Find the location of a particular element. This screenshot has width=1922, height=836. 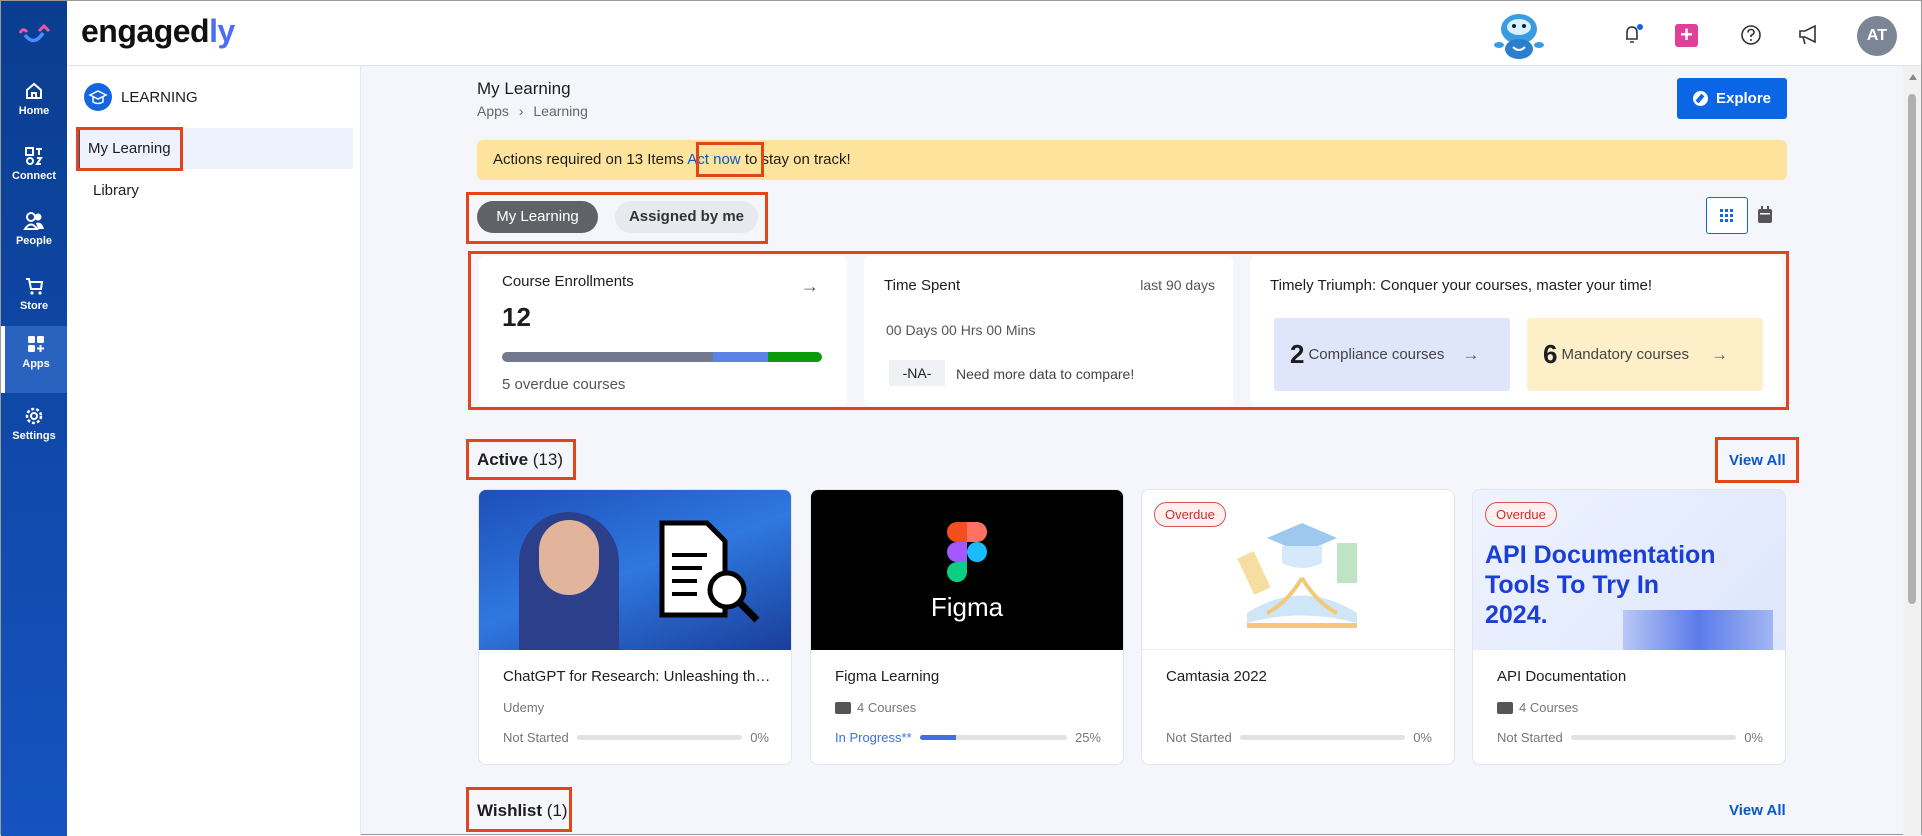

course-progress: In Progress** 25% is located at coordinates (968, 737).